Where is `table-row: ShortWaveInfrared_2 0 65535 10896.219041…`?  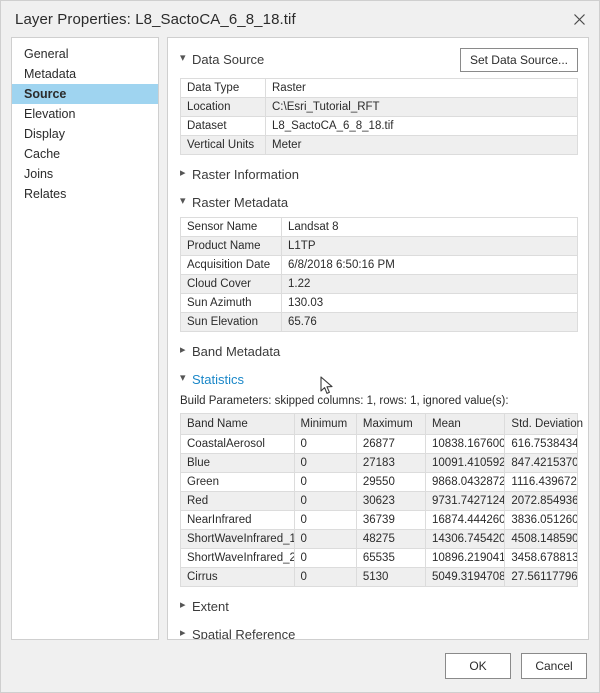
table-row: ShortWaveInfrared_2 0 65535 10896.219041… is located at coordinates (379, 558).